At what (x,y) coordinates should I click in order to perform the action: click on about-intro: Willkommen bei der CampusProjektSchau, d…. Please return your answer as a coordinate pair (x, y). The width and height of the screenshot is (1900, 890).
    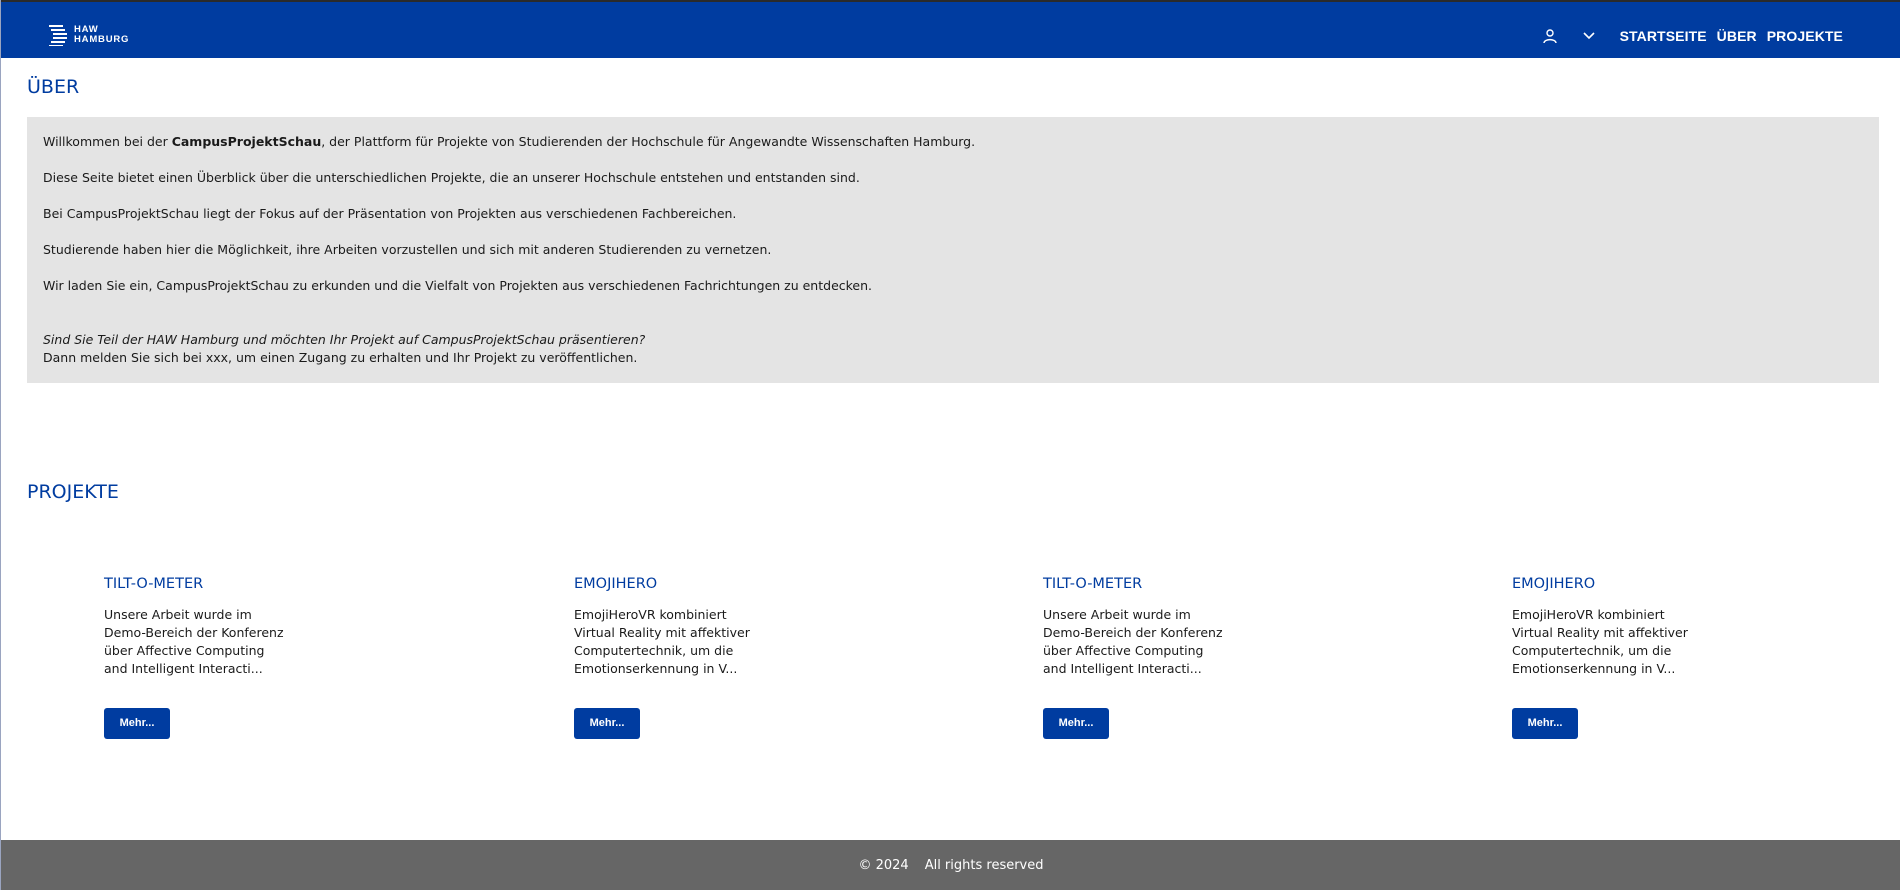
    Looking at the image, I should click on (953, 142).